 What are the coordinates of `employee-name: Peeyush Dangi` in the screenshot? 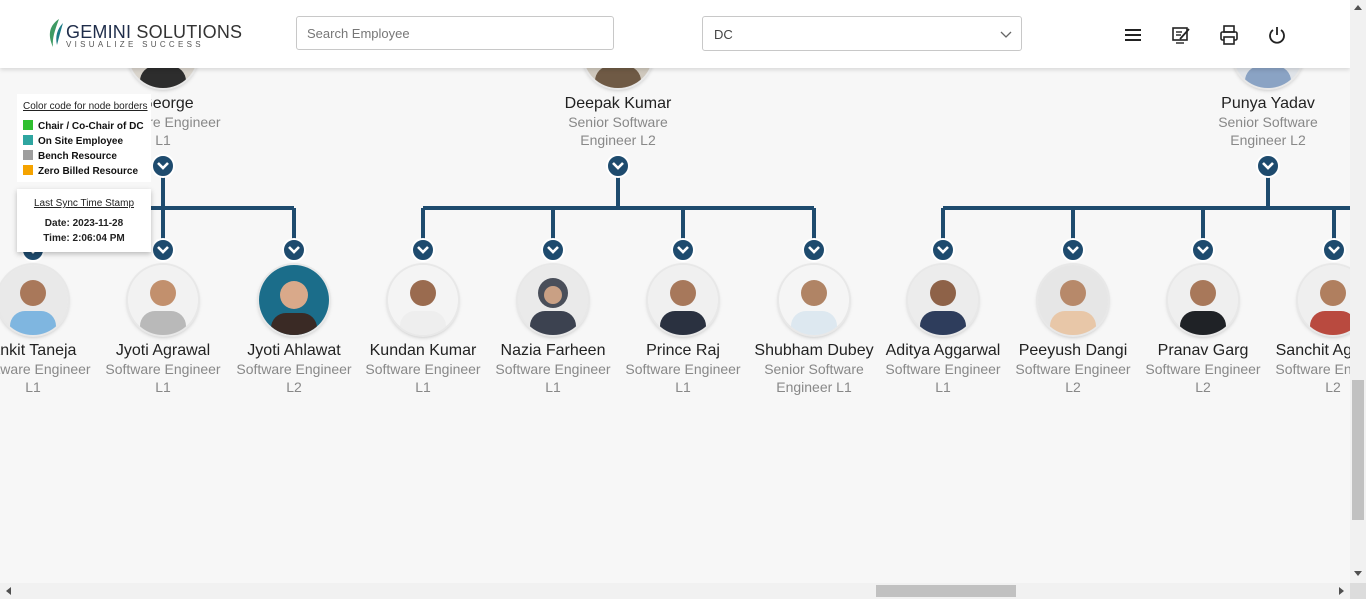 It's located at (1073, 350).